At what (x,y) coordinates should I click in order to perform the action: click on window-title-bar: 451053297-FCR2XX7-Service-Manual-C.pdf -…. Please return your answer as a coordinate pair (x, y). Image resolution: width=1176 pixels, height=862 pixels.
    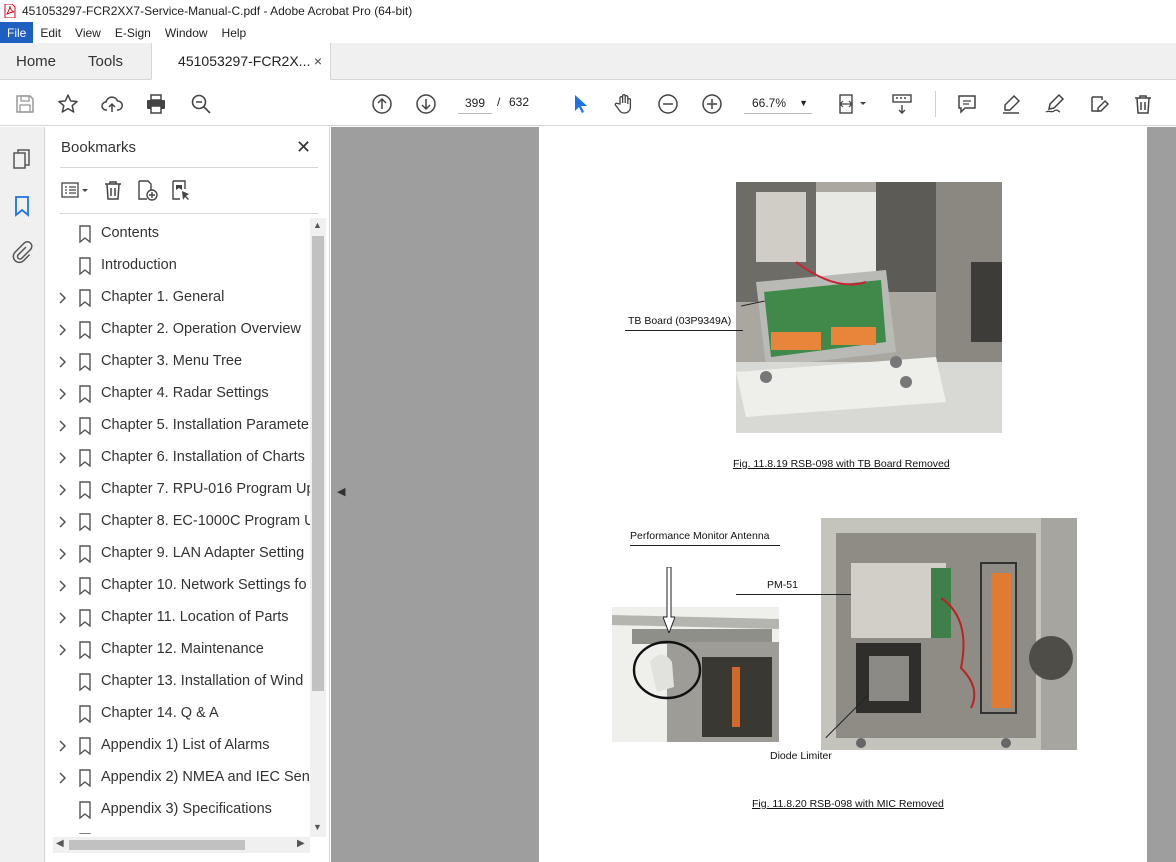
    Looking at the image, I should click on (588, 11).